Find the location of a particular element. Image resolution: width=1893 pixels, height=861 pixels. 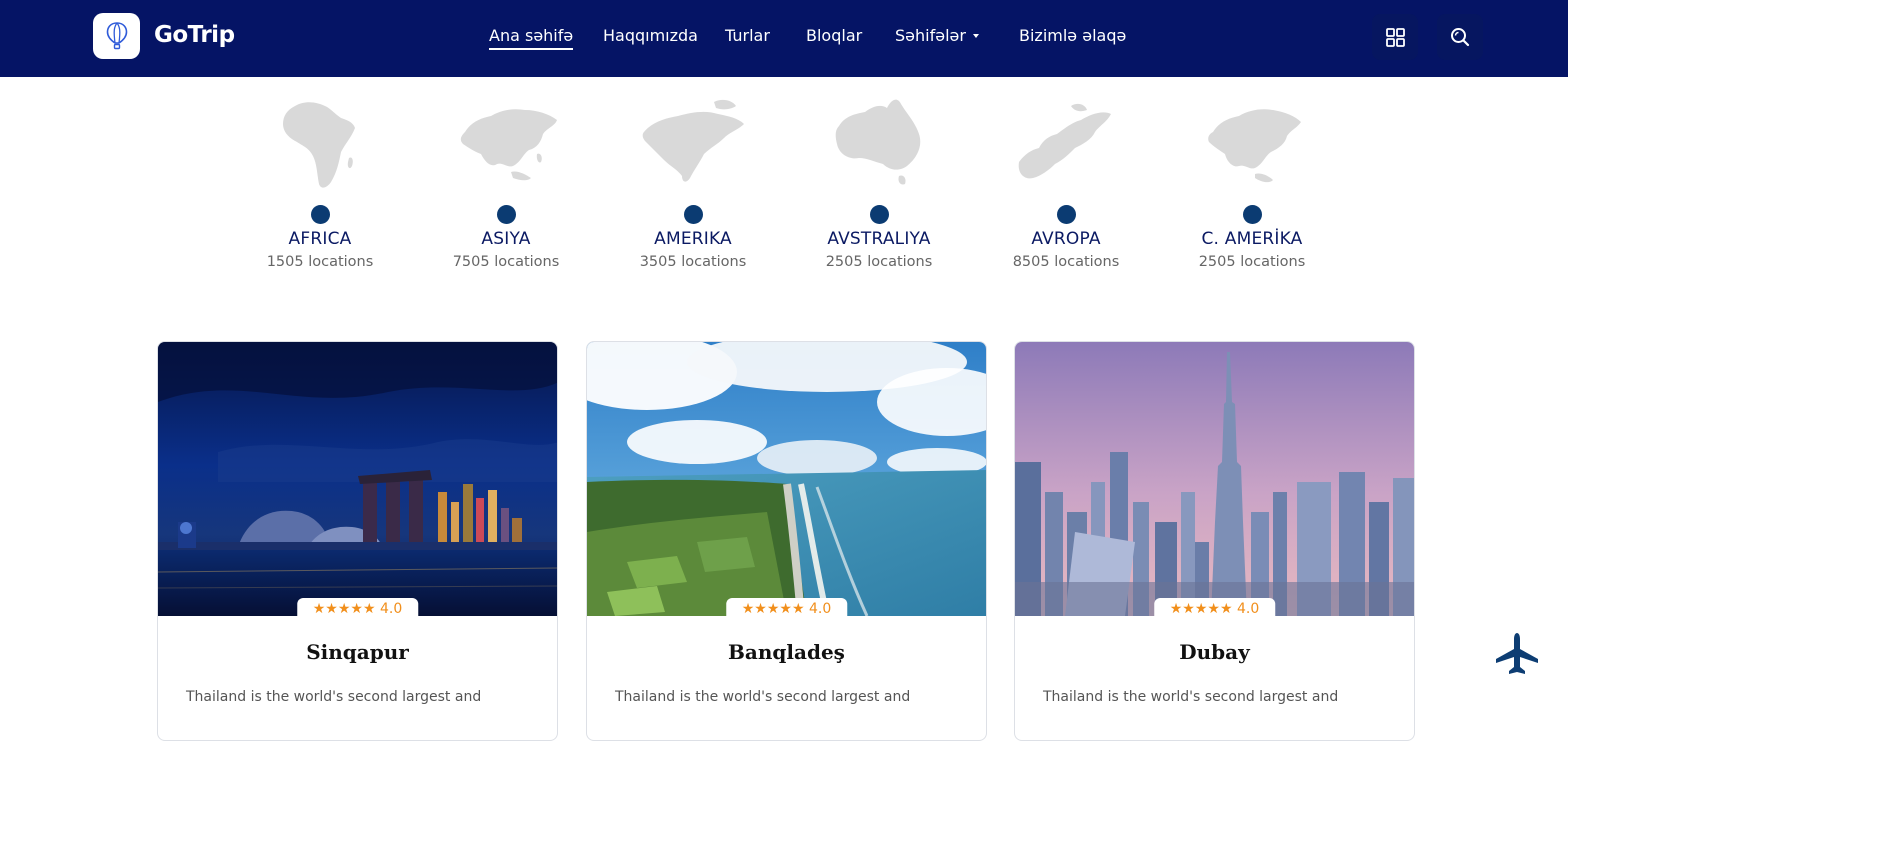

search-button is located at coordinates (1460, 37).